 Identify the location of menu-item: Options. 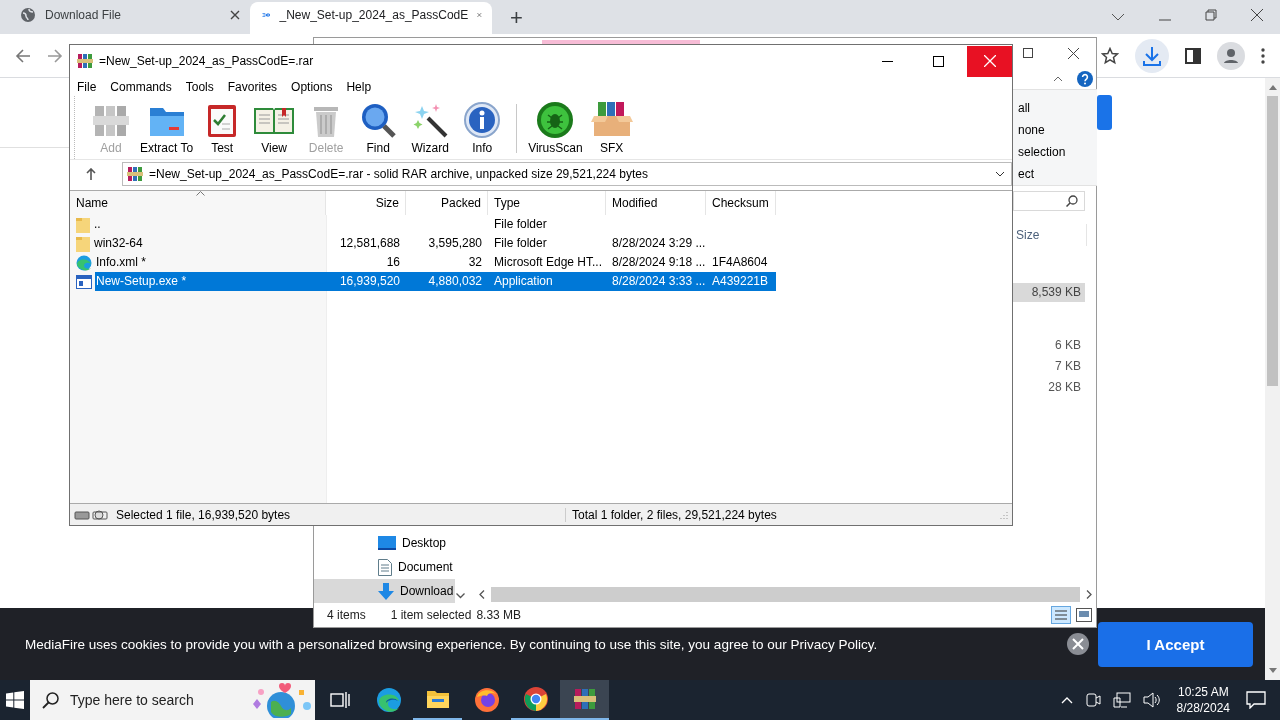
(312, 86).